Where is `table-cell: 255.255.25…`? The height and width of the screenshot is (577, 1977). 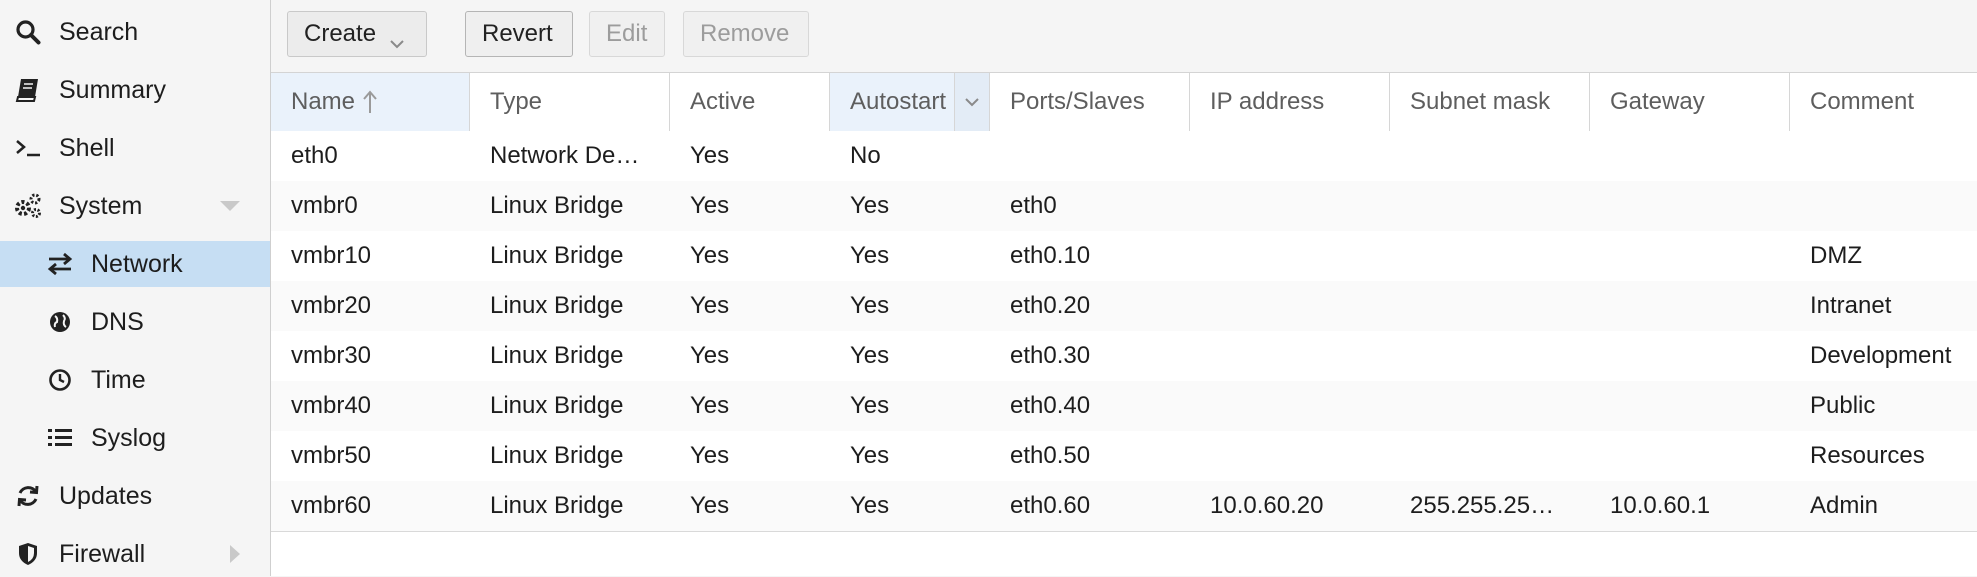
table-cell: 255.255.25… is located at coordinates (1482, 505).